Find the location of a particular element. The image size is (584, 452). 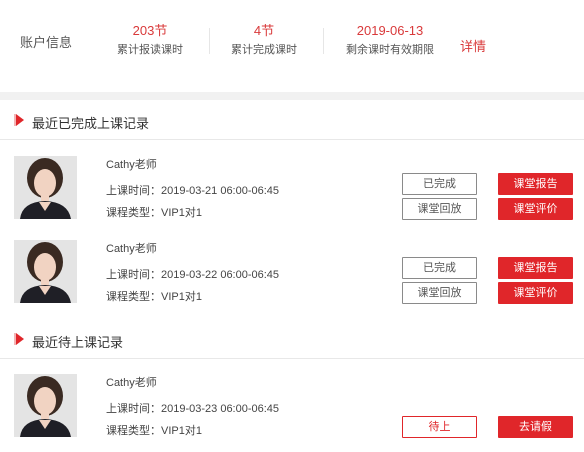

request-leave-button: 去请假 is located at coordinates (535, 427).